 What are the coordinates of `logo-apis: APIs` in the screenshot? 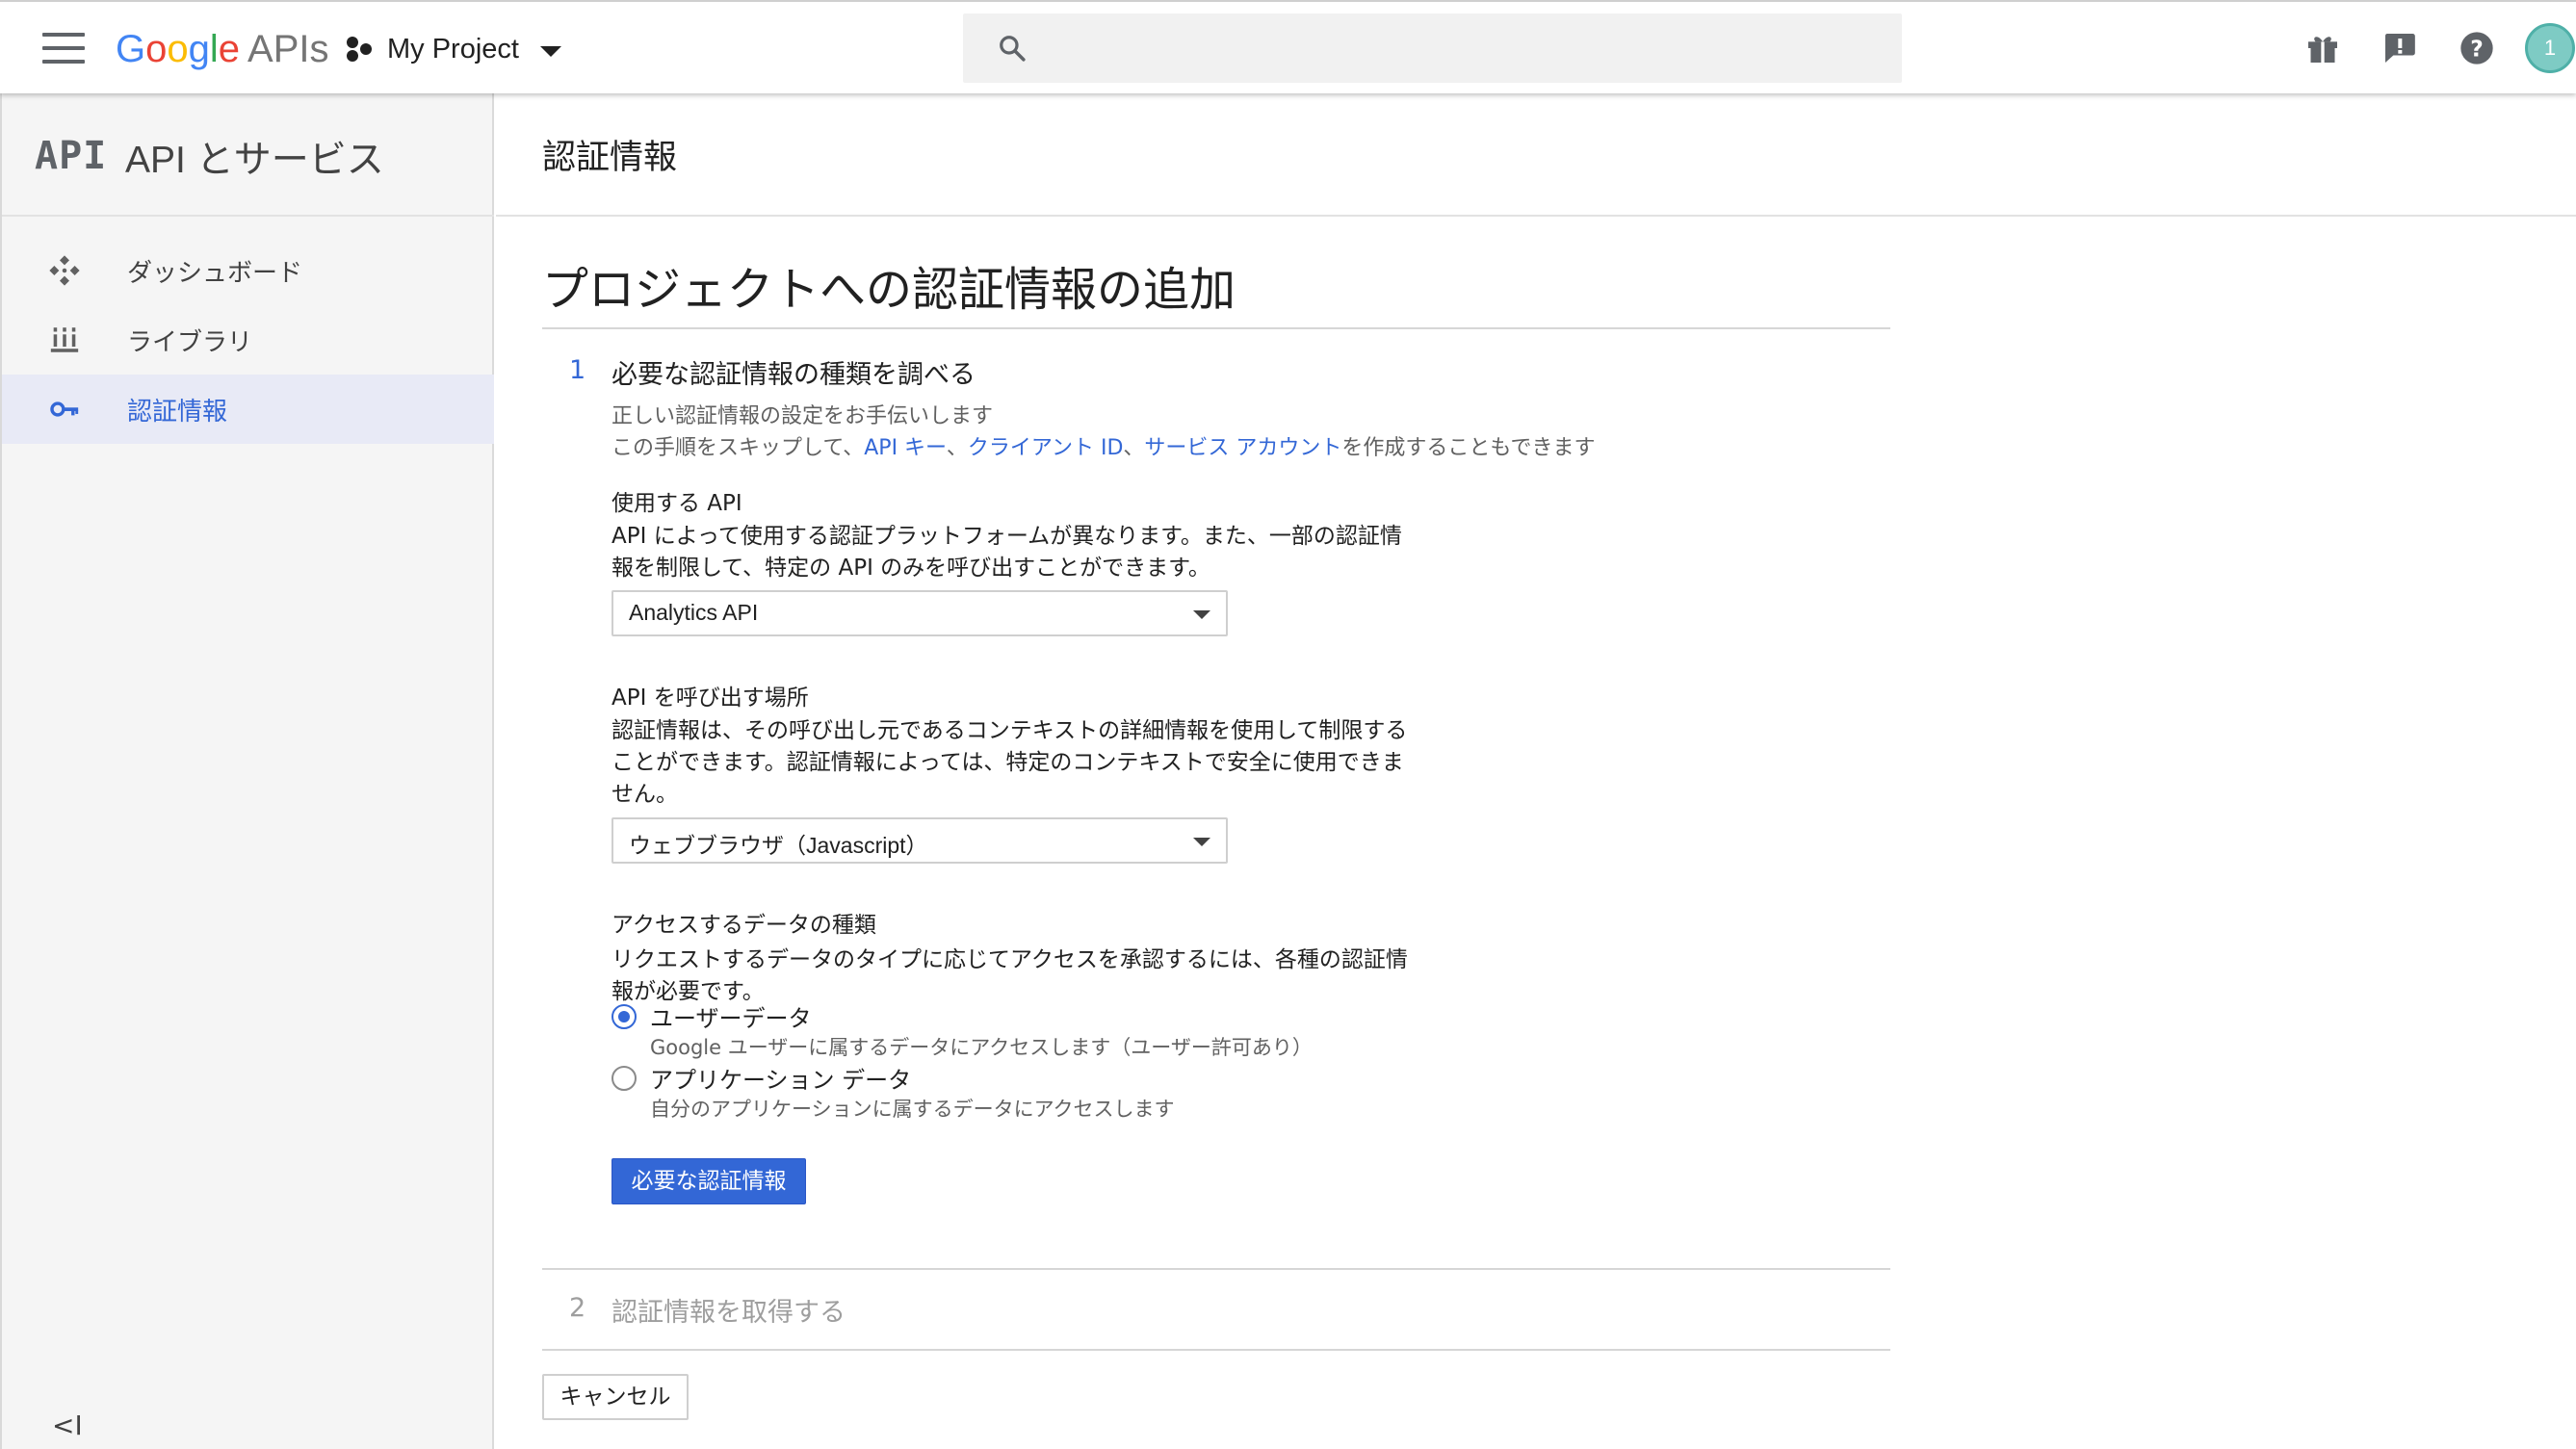 It's located at (288, 49).